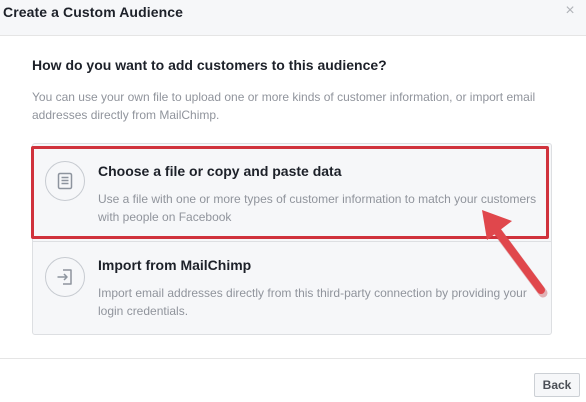 The width and height of the screenshot is (586, 402). Describe the element at coordinates (293, 18) in the screenshot. I see `dialog-header: Create a Custom Audience ×` at that location.